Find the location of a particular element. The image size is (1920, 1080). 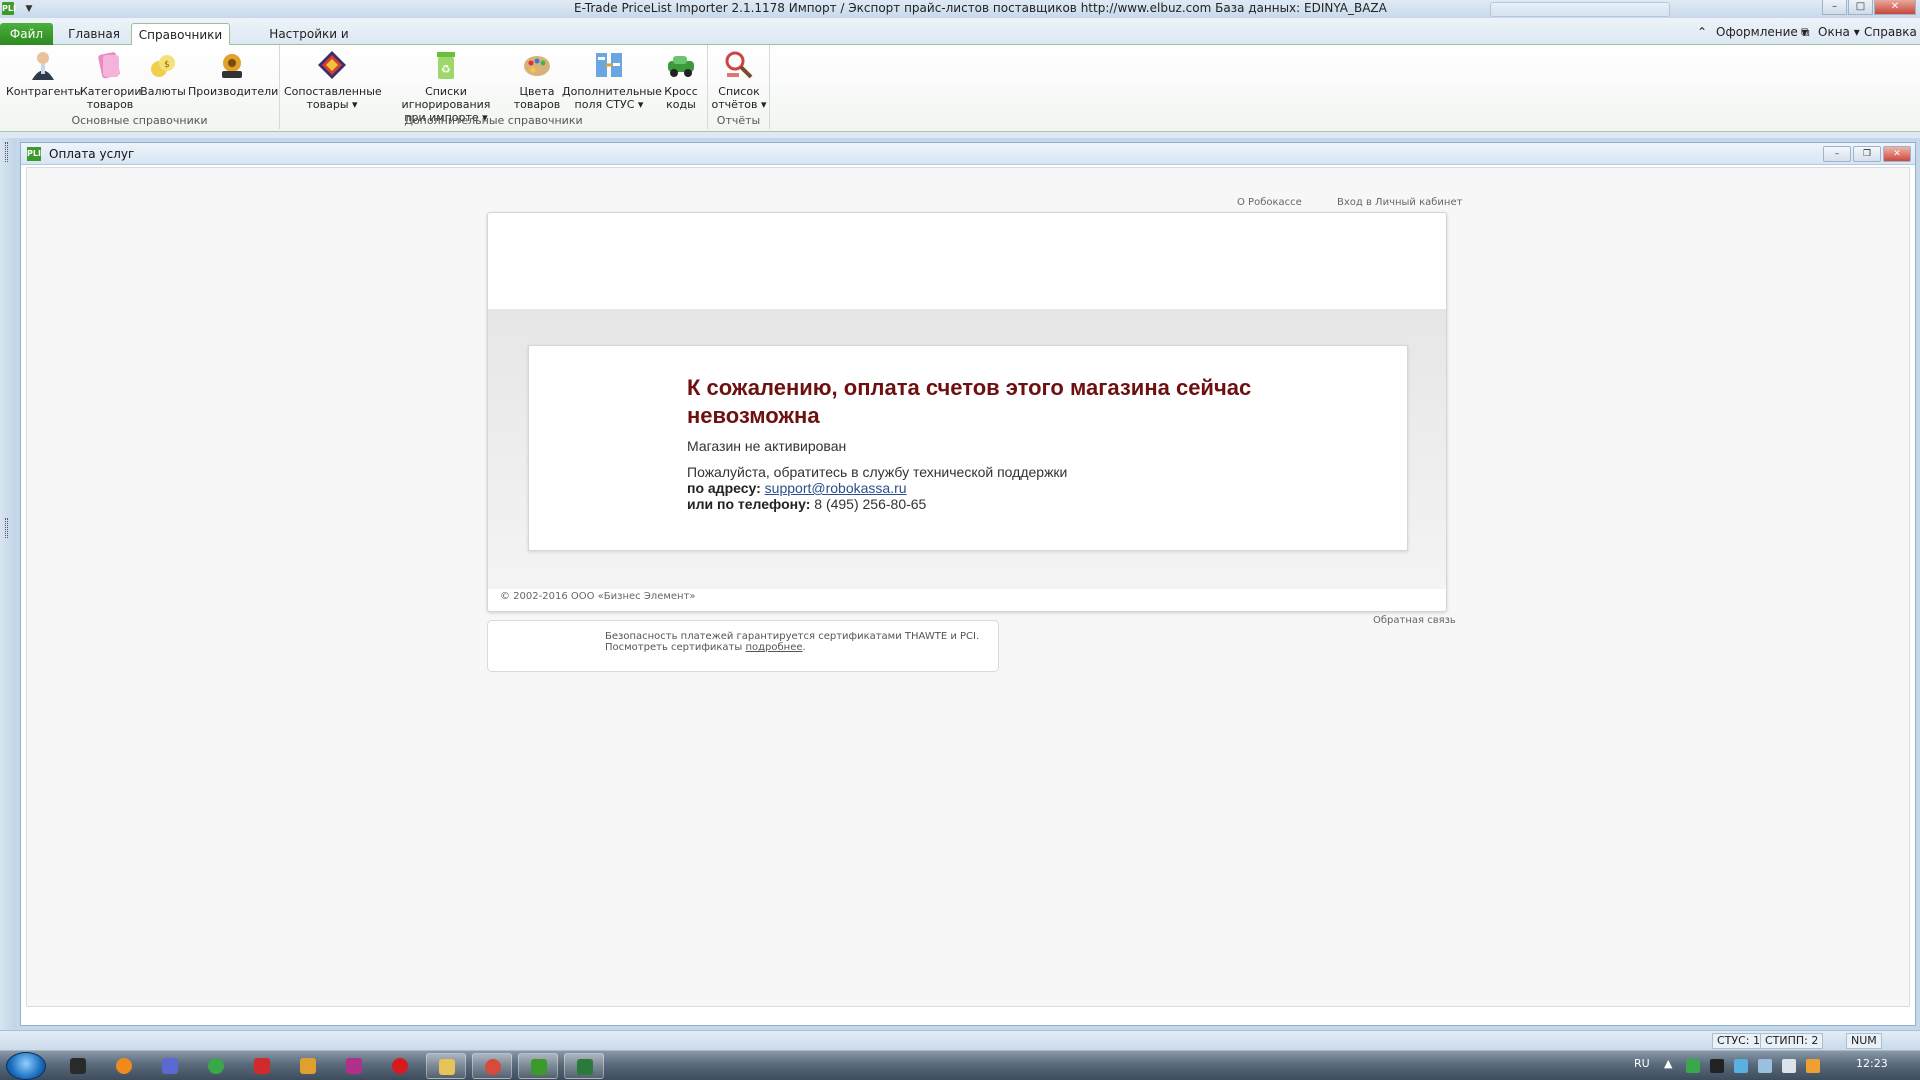

tab-home: Главная is located at coordinates (94, 34).